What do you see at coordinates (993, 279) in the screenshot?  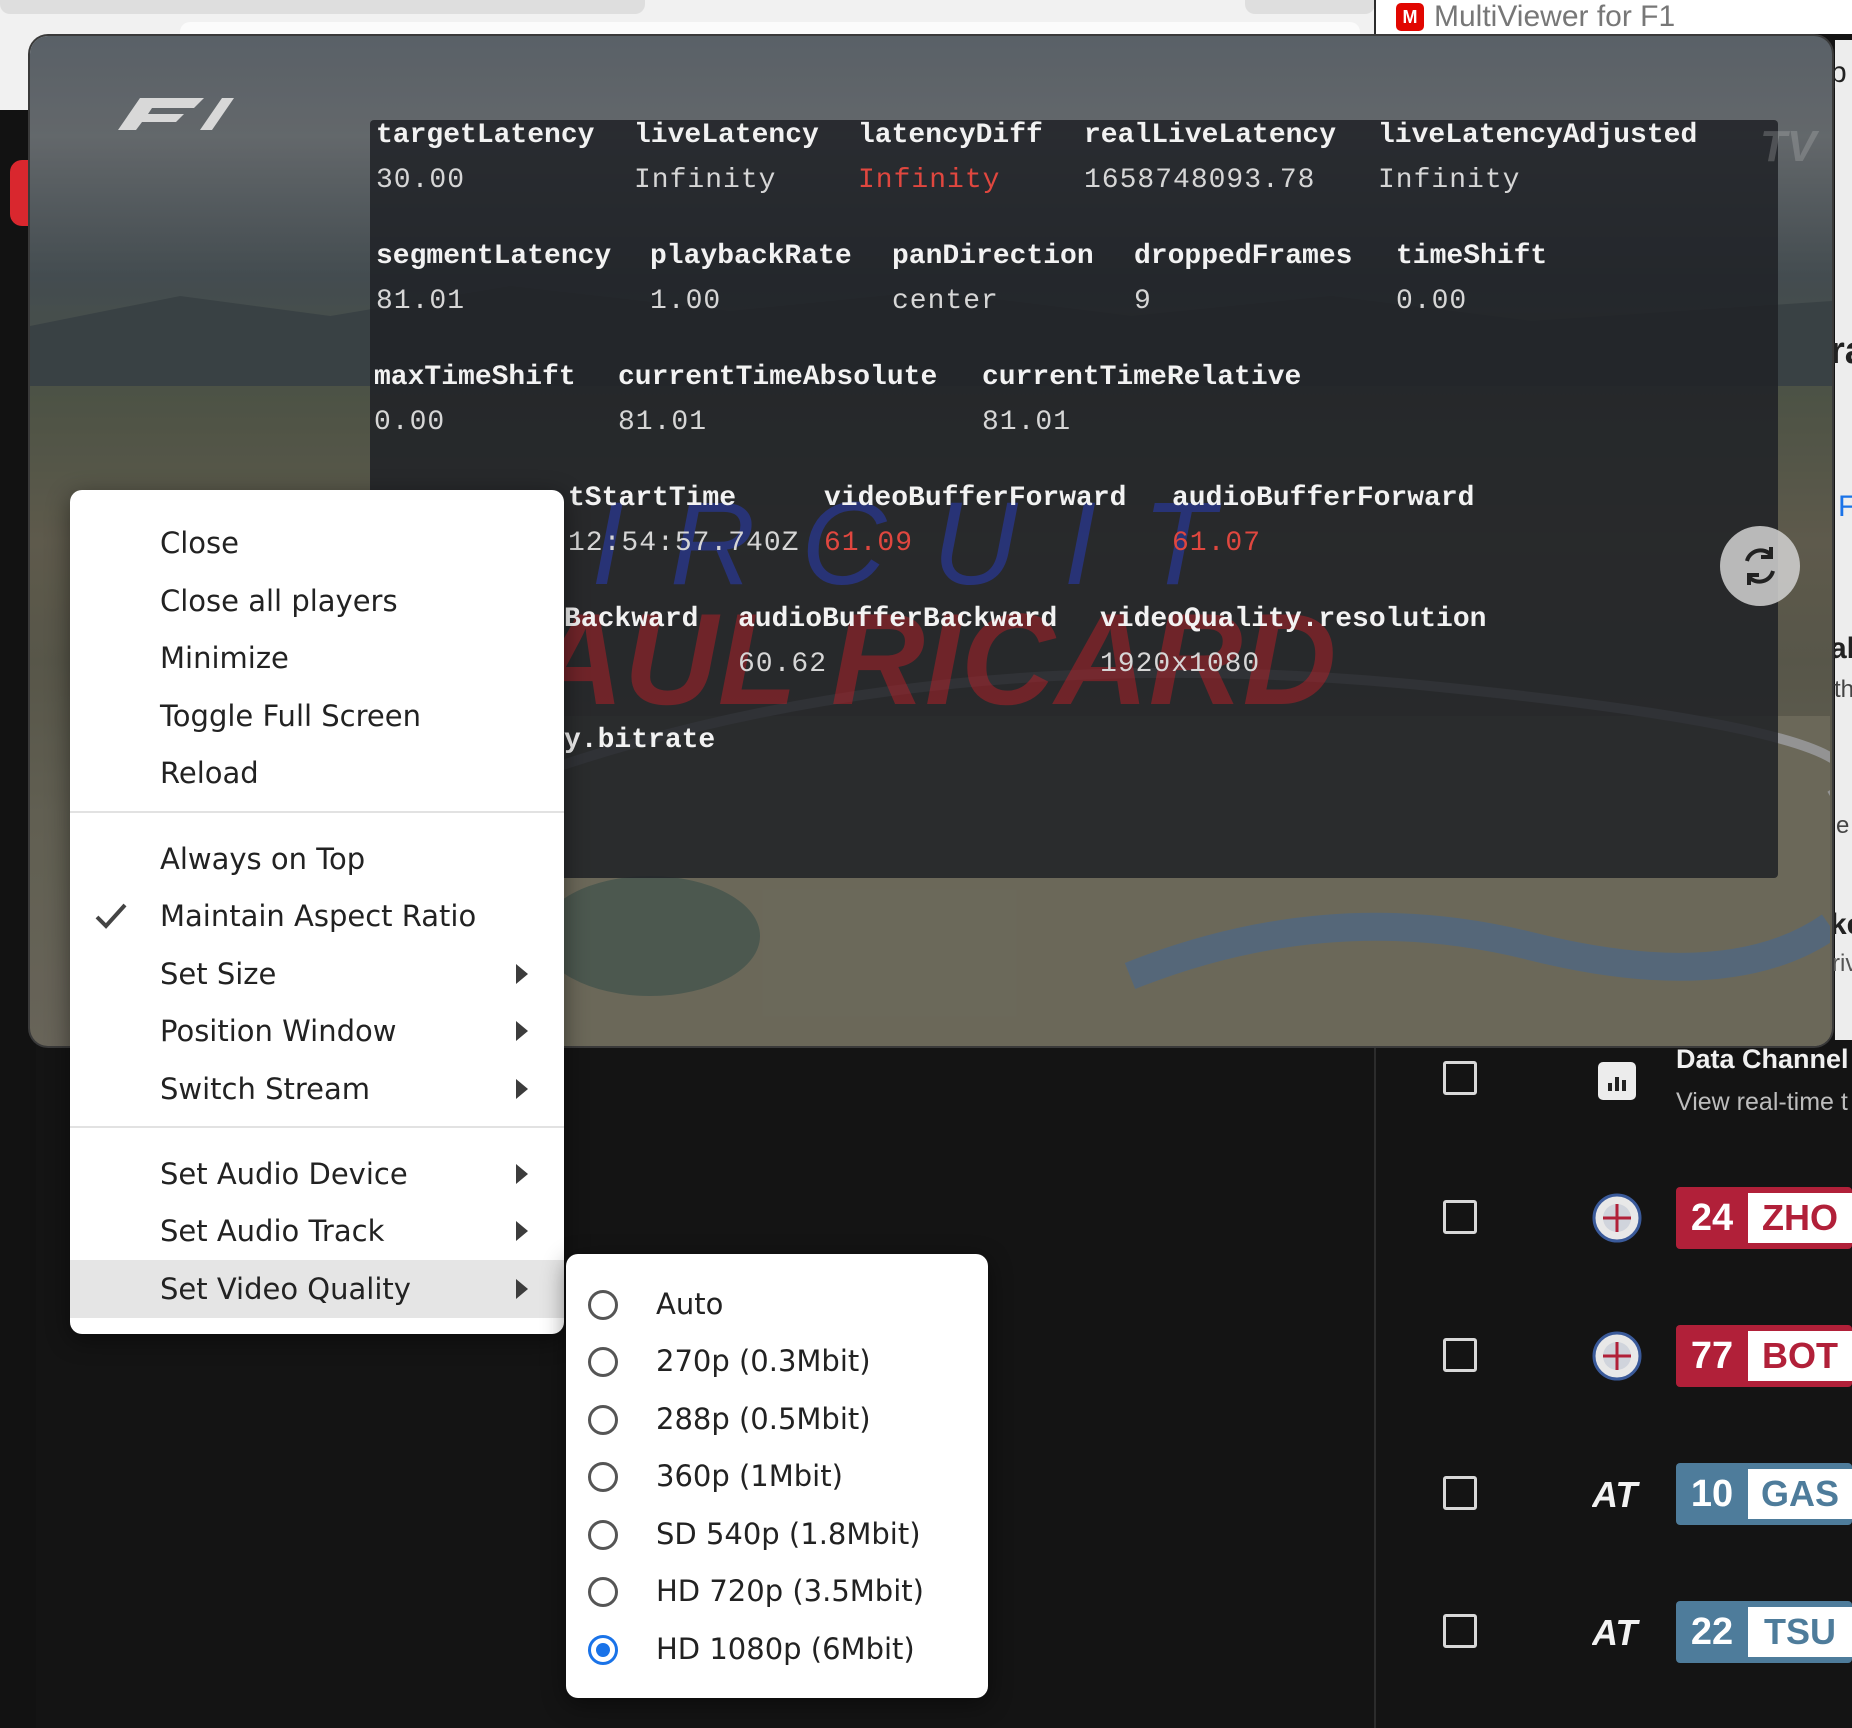 I see `stat-item: panDirection center` at bounding box center [993, 279].